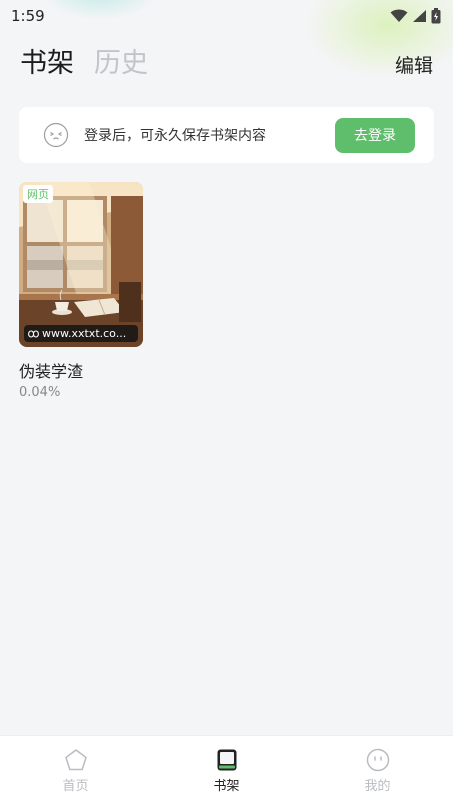 The image size is (453, 805). I want to click on nav-label-bookshelf: 书架, so click(226, 786).